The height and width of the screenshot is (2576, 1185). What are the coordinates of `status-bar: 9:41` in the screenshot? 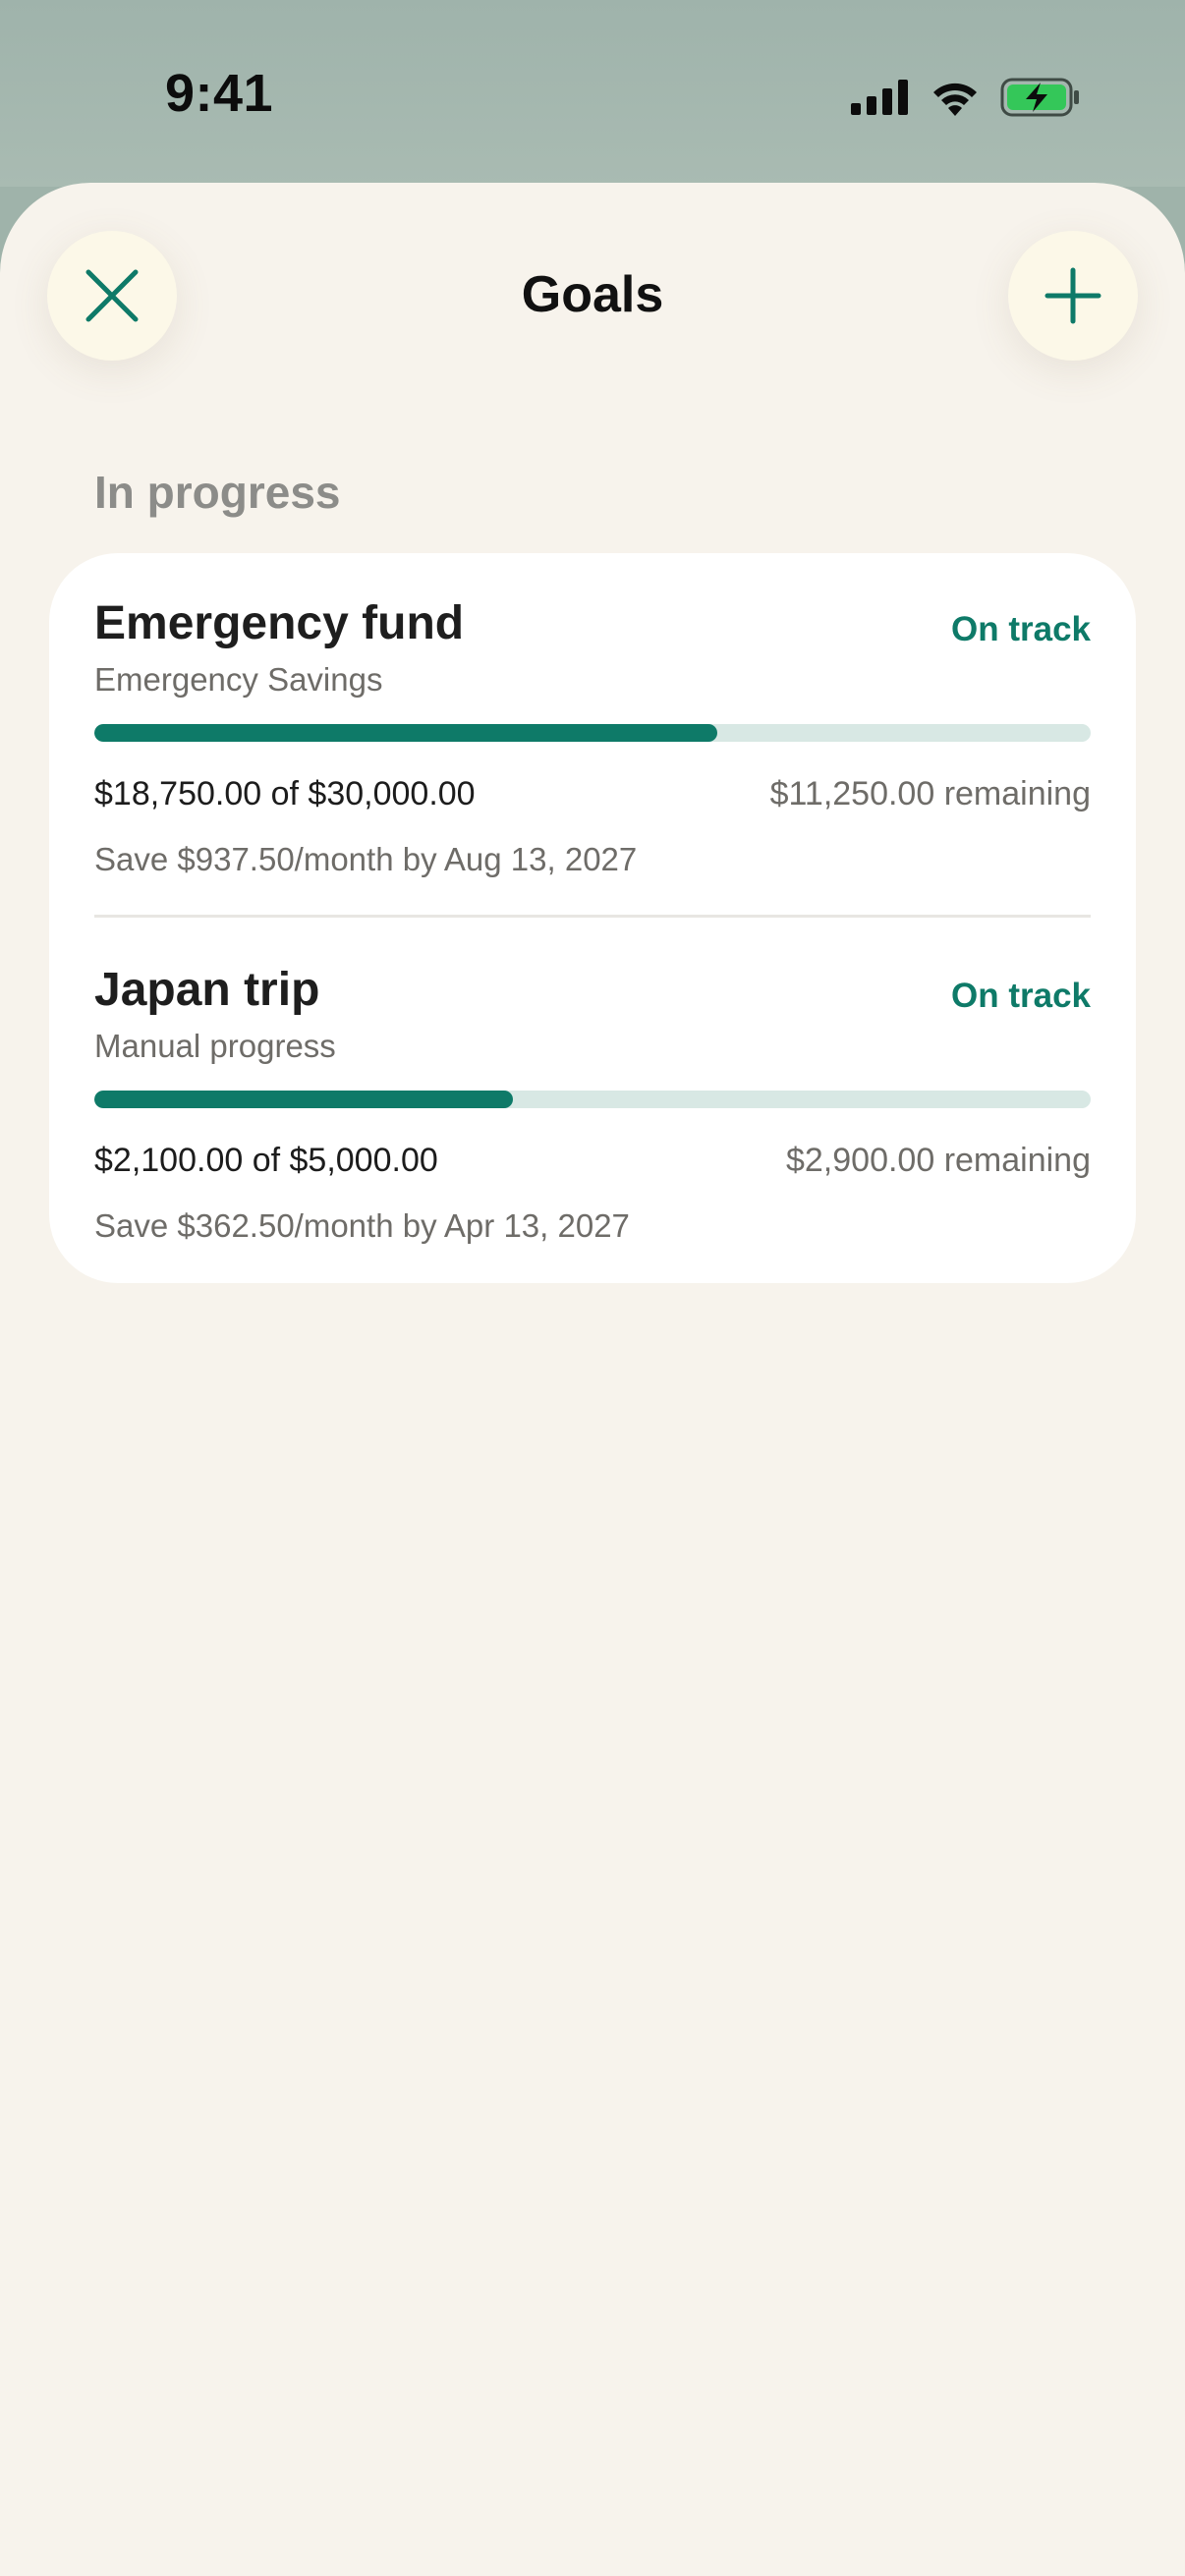 It's located at (592, 93).